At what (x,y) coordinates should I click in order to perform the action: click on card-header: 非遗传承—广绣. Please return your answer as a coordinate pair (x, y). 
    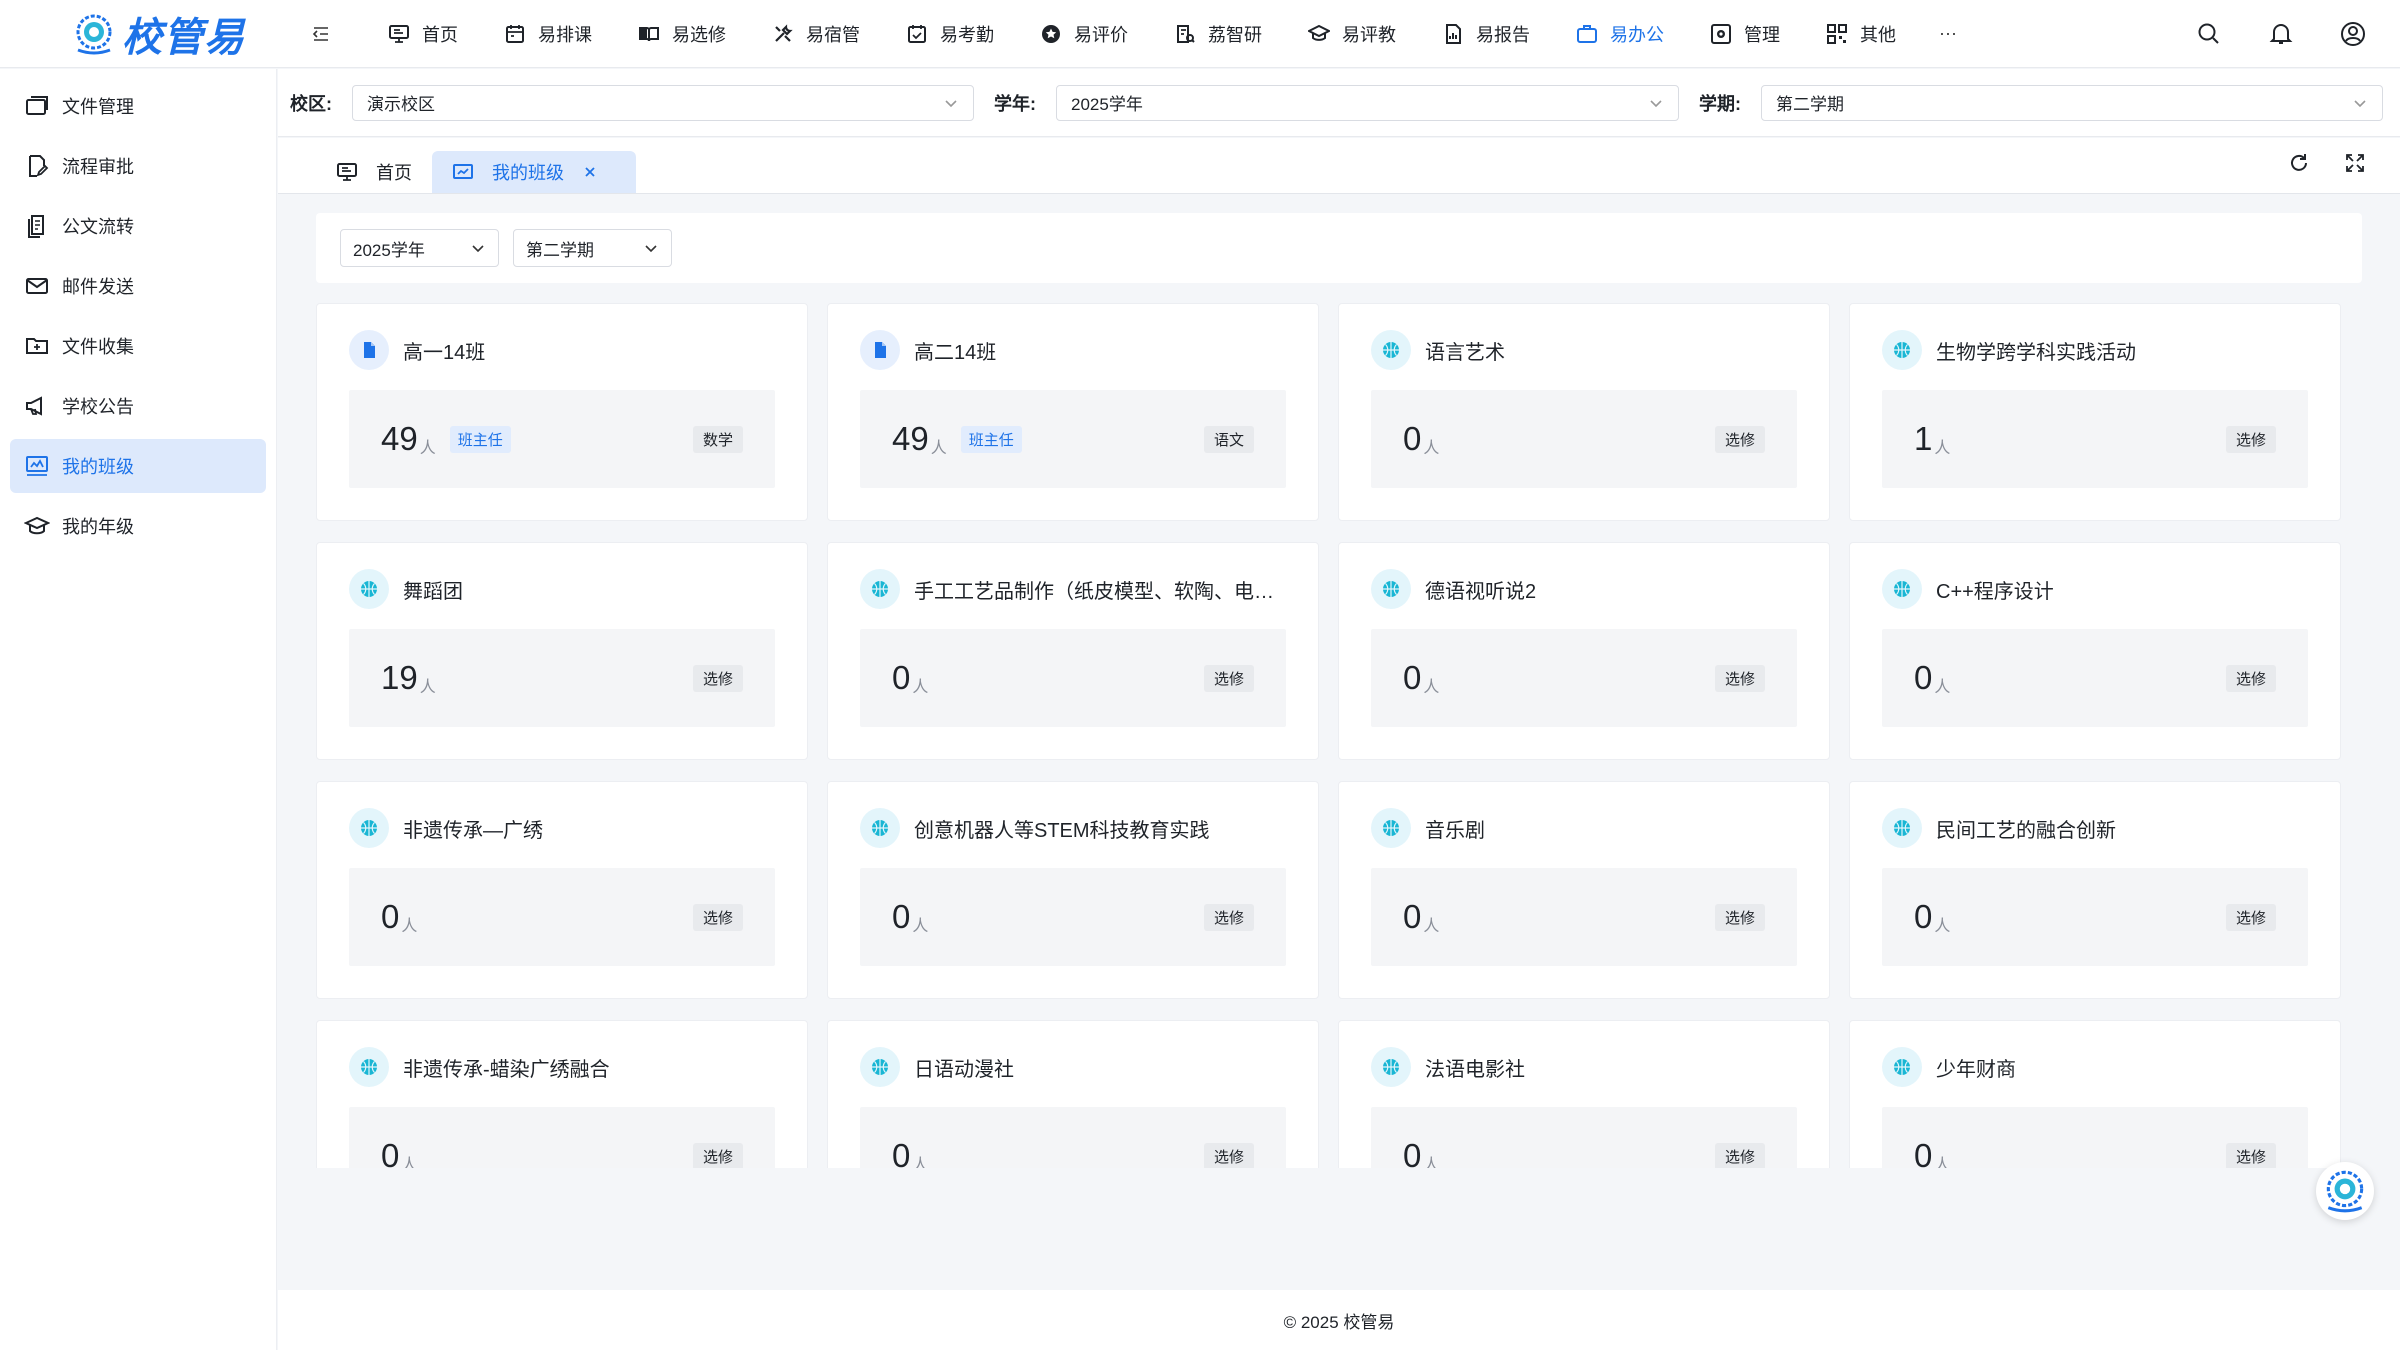
    Looking at the image, I should click on (562, 828).